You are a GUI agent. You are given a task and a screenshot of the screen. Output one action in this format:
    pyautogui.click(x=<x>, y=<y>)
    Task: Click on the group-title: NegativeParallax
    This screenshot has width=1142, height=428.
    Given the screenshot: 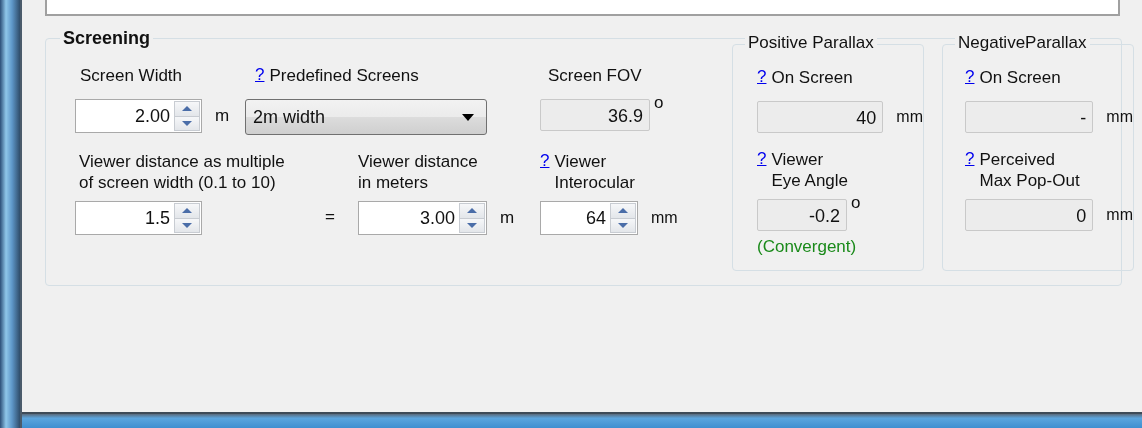 What is the action you would take?
    pyautogui.click(x=1022, y=43)
    